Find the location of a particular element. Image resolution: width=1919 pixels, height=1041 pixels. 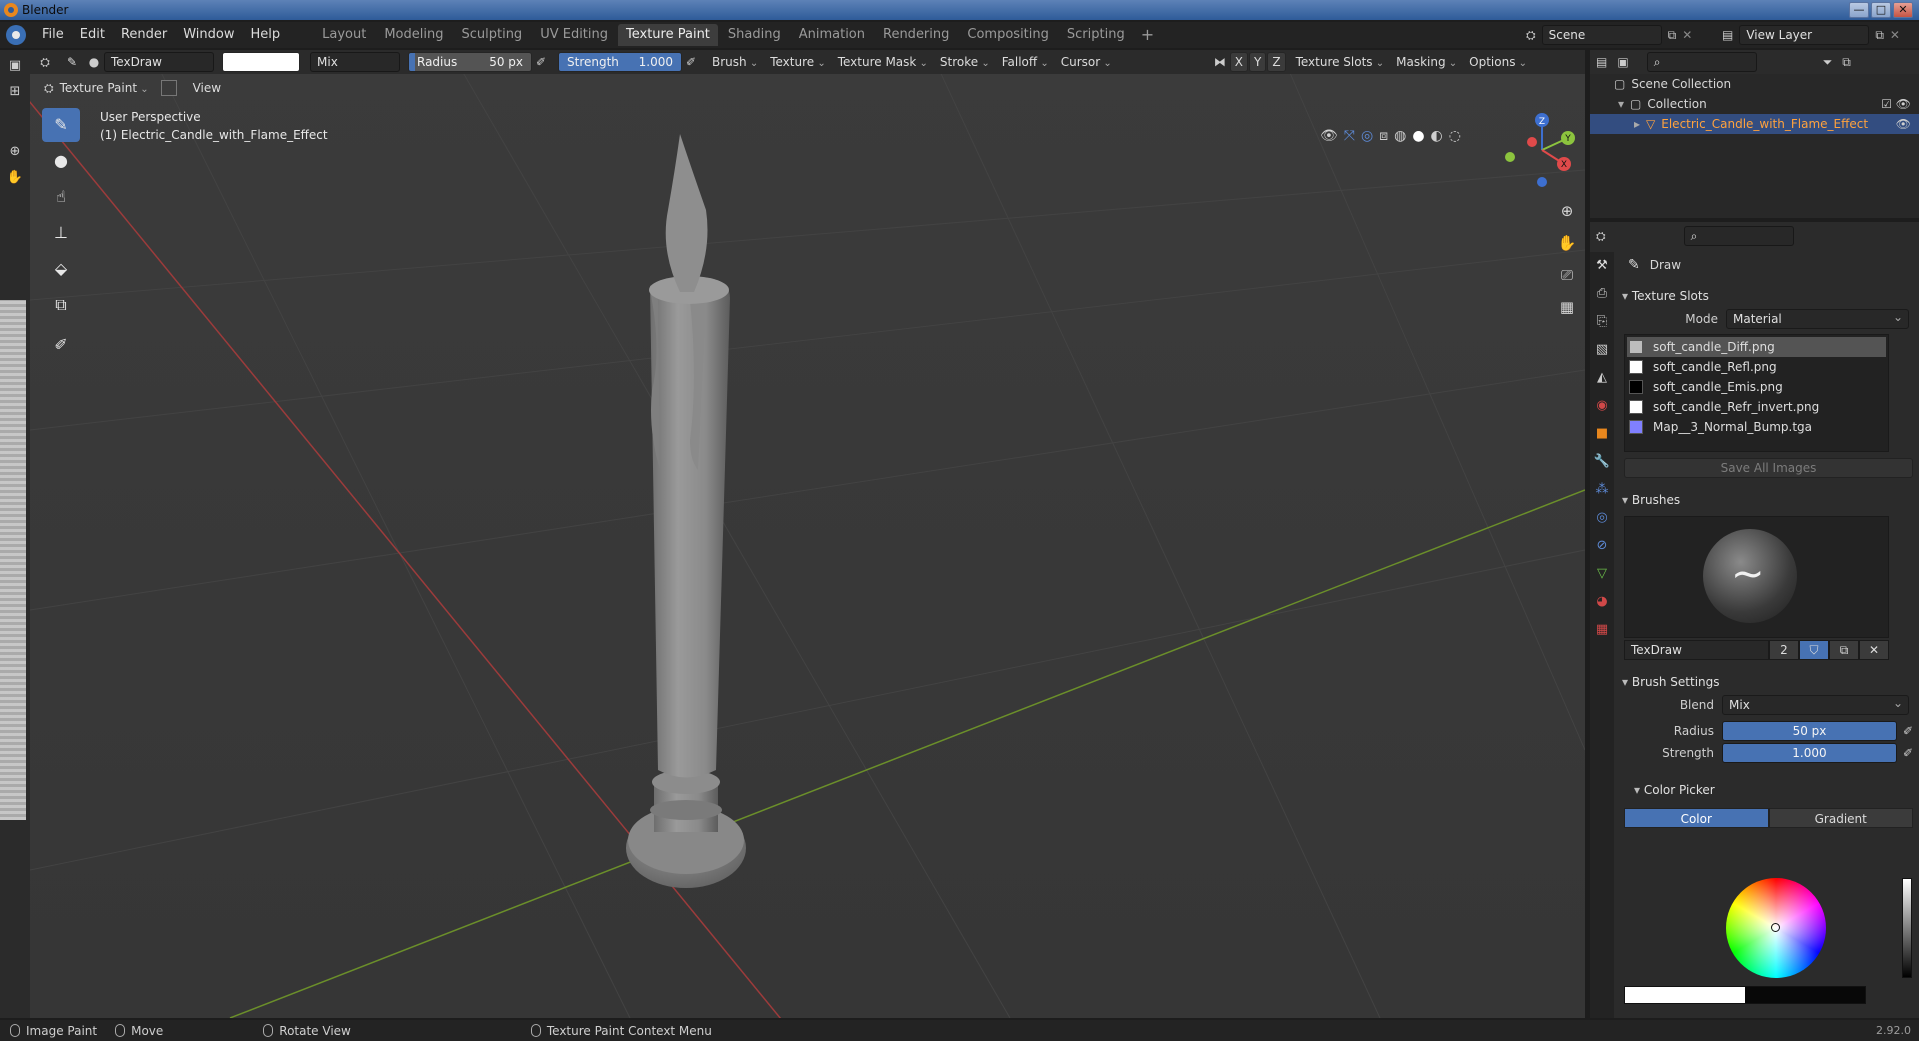

radius-slider: Radius 50 px is located at coordinates (470, 62).